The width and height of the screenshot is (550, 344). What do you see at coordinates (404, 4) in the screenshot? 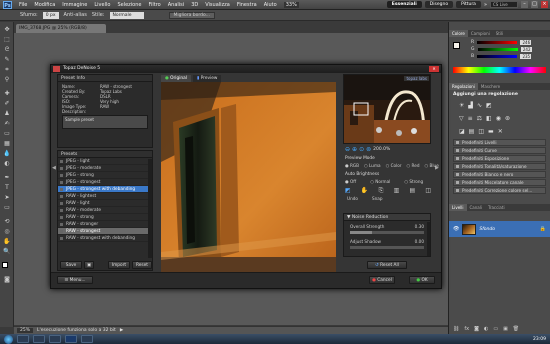
I see `workspace-essenziali: Essenziali` at bounding box center [404, 4].